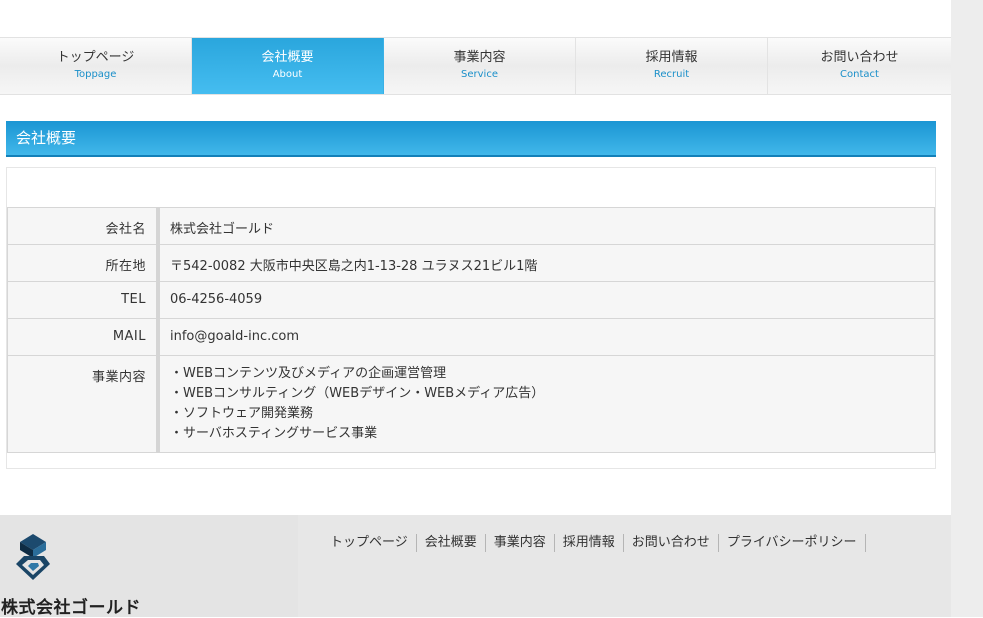 The image size is (983, 618). Describe the element at coordinates (546, 300) in the screenshot. I see `row-value: 06-4256-4059` at that location.